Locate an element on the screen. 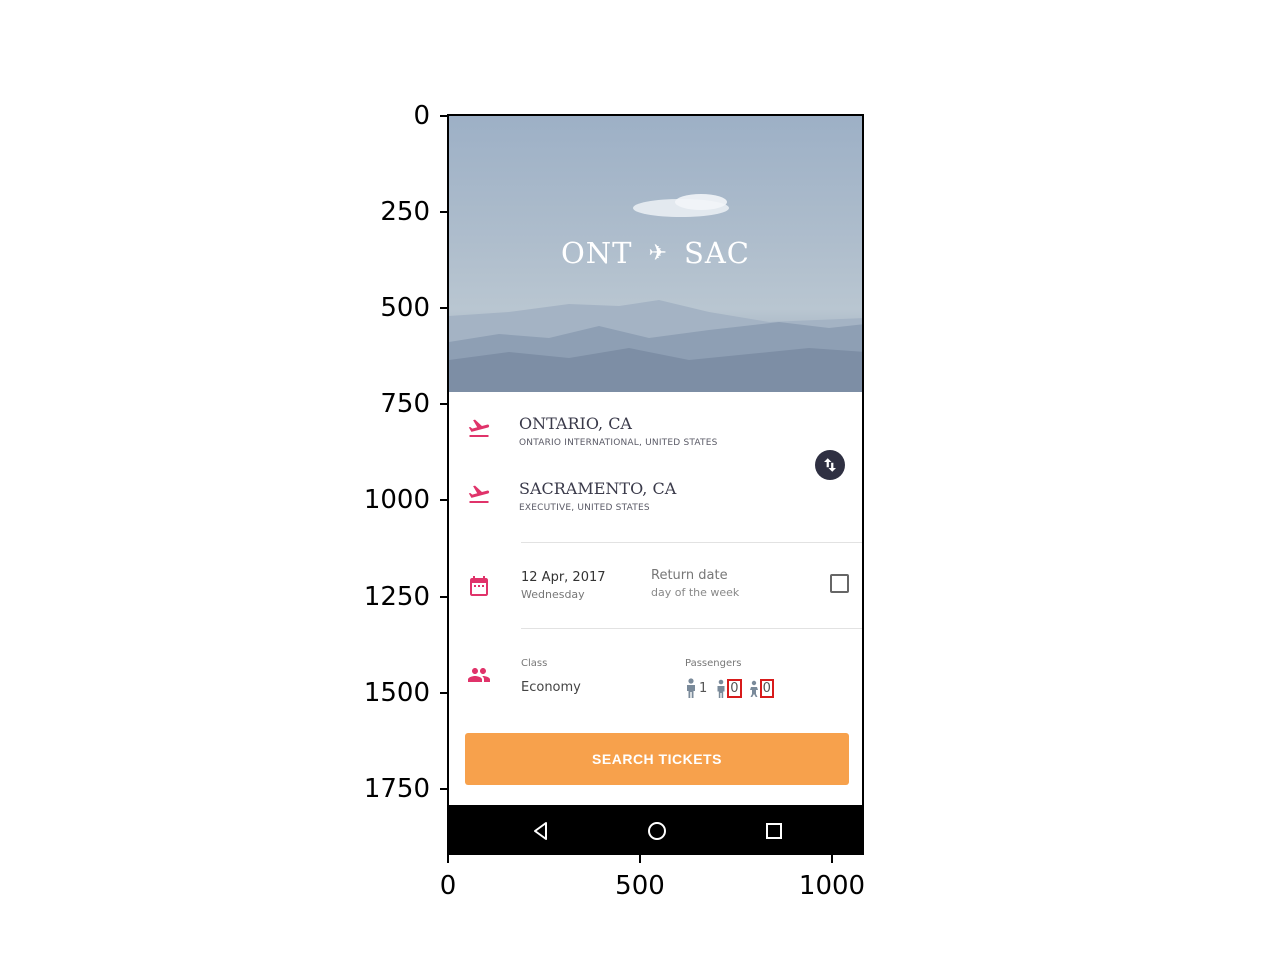  navigation-bar is located at coordinates (655, 829).